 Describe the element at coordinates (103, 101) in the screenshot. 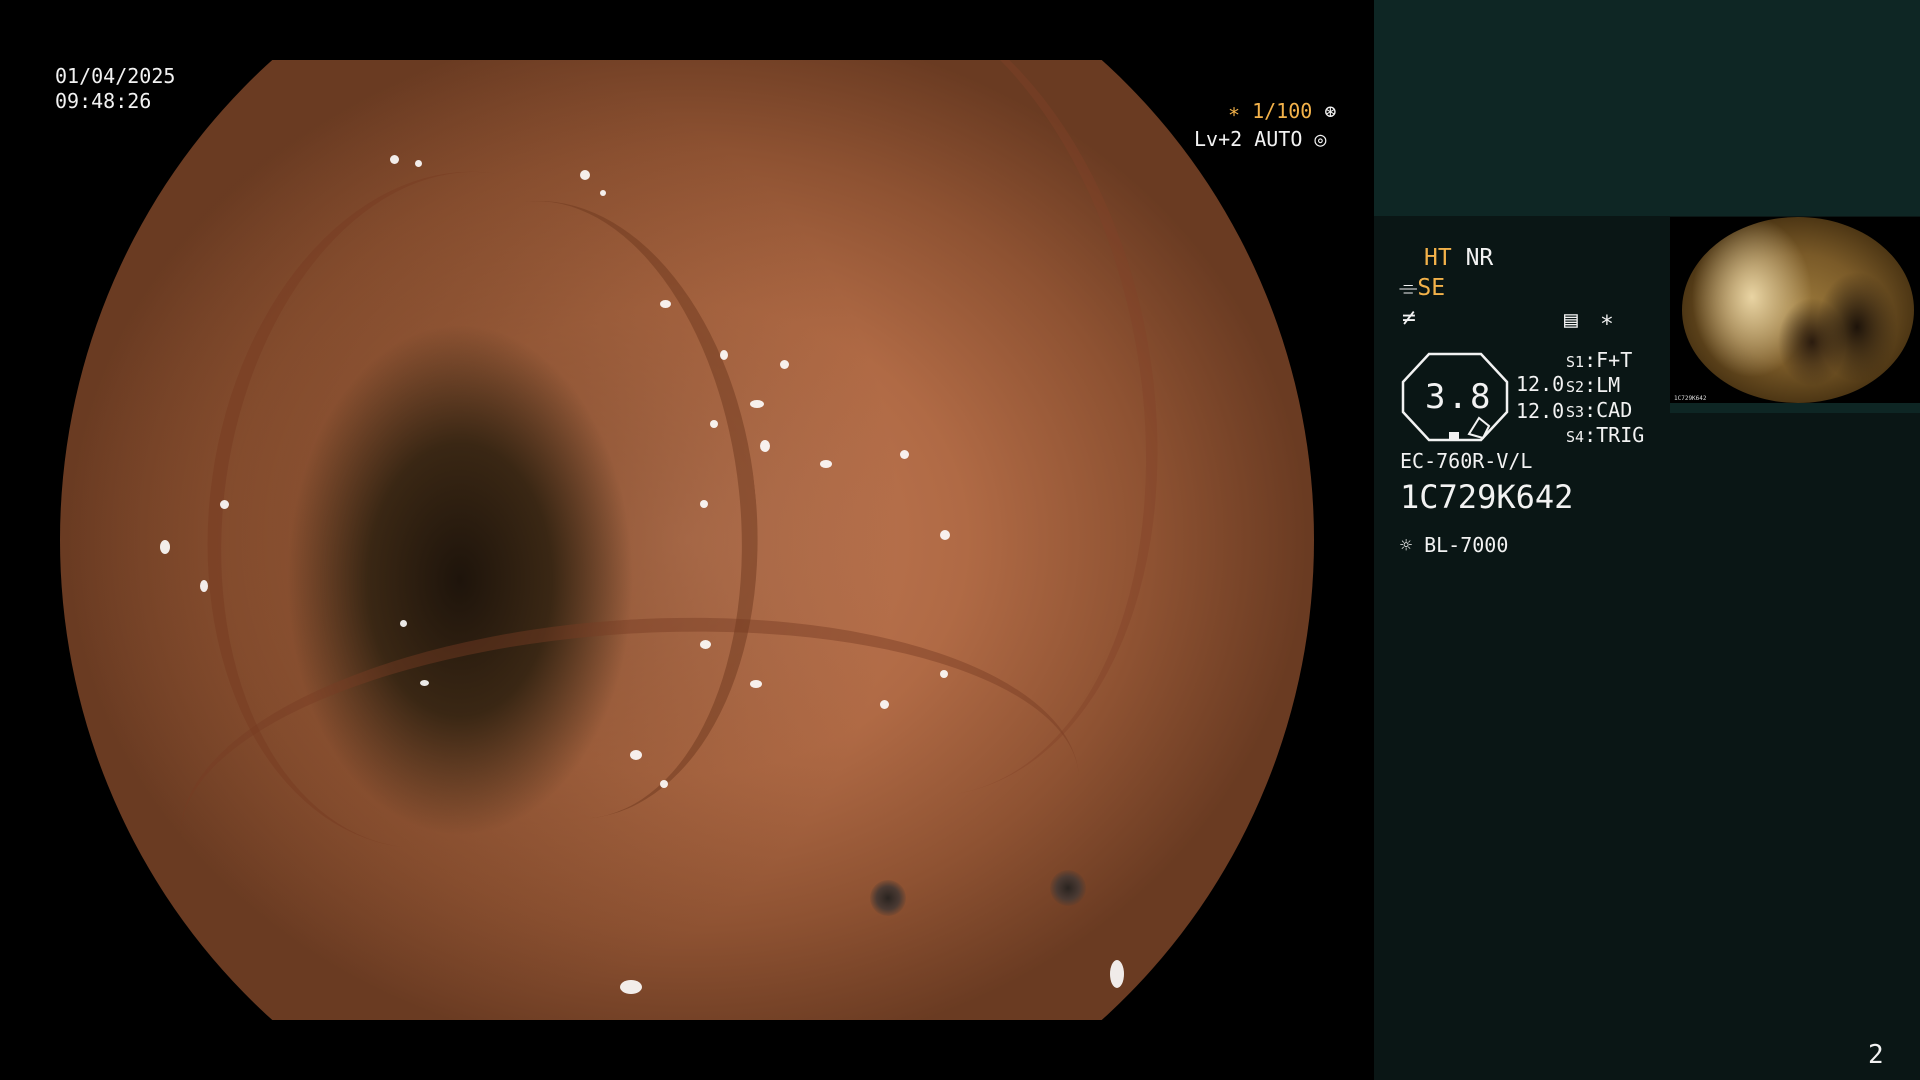

I see `exam-time: 09:48:26` at that location.